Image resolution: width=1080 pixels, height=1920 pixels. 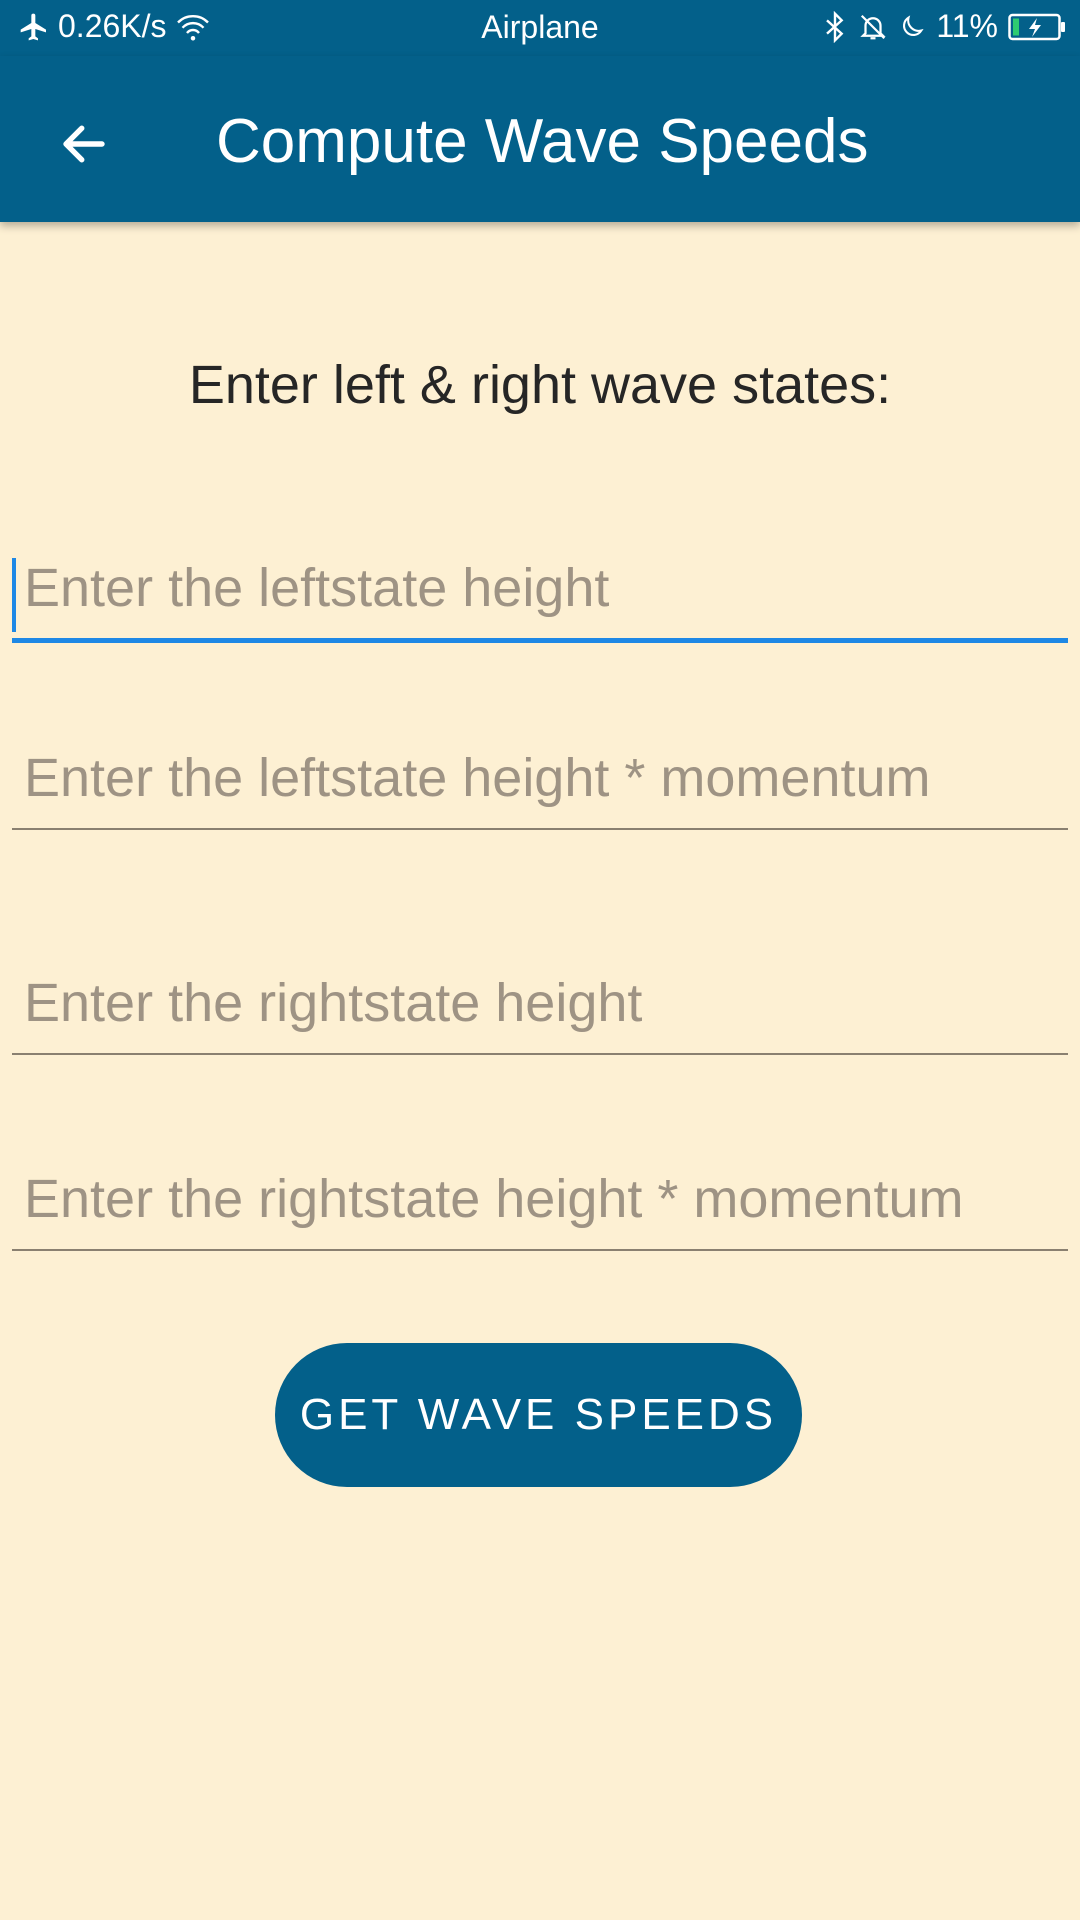 What do you see at coordinates (1037, 27) in the screenshot?
I see `battery-charging-icon` at bounding box center [1037, 27].